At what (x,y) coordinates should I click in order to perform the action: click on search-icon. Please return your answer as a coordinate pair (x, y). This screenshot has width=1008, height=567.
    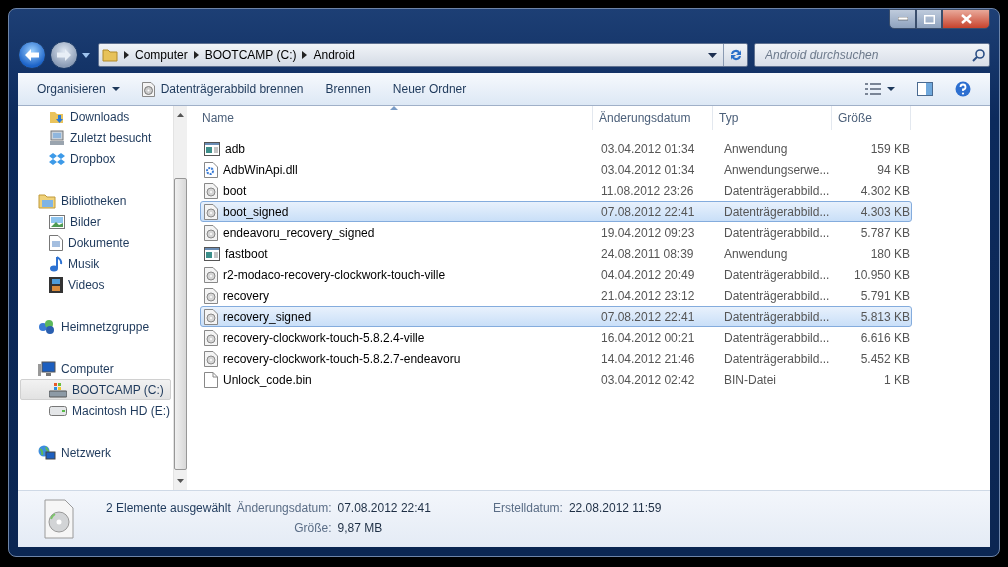
    Looking at the image, I should click on (978, 55).